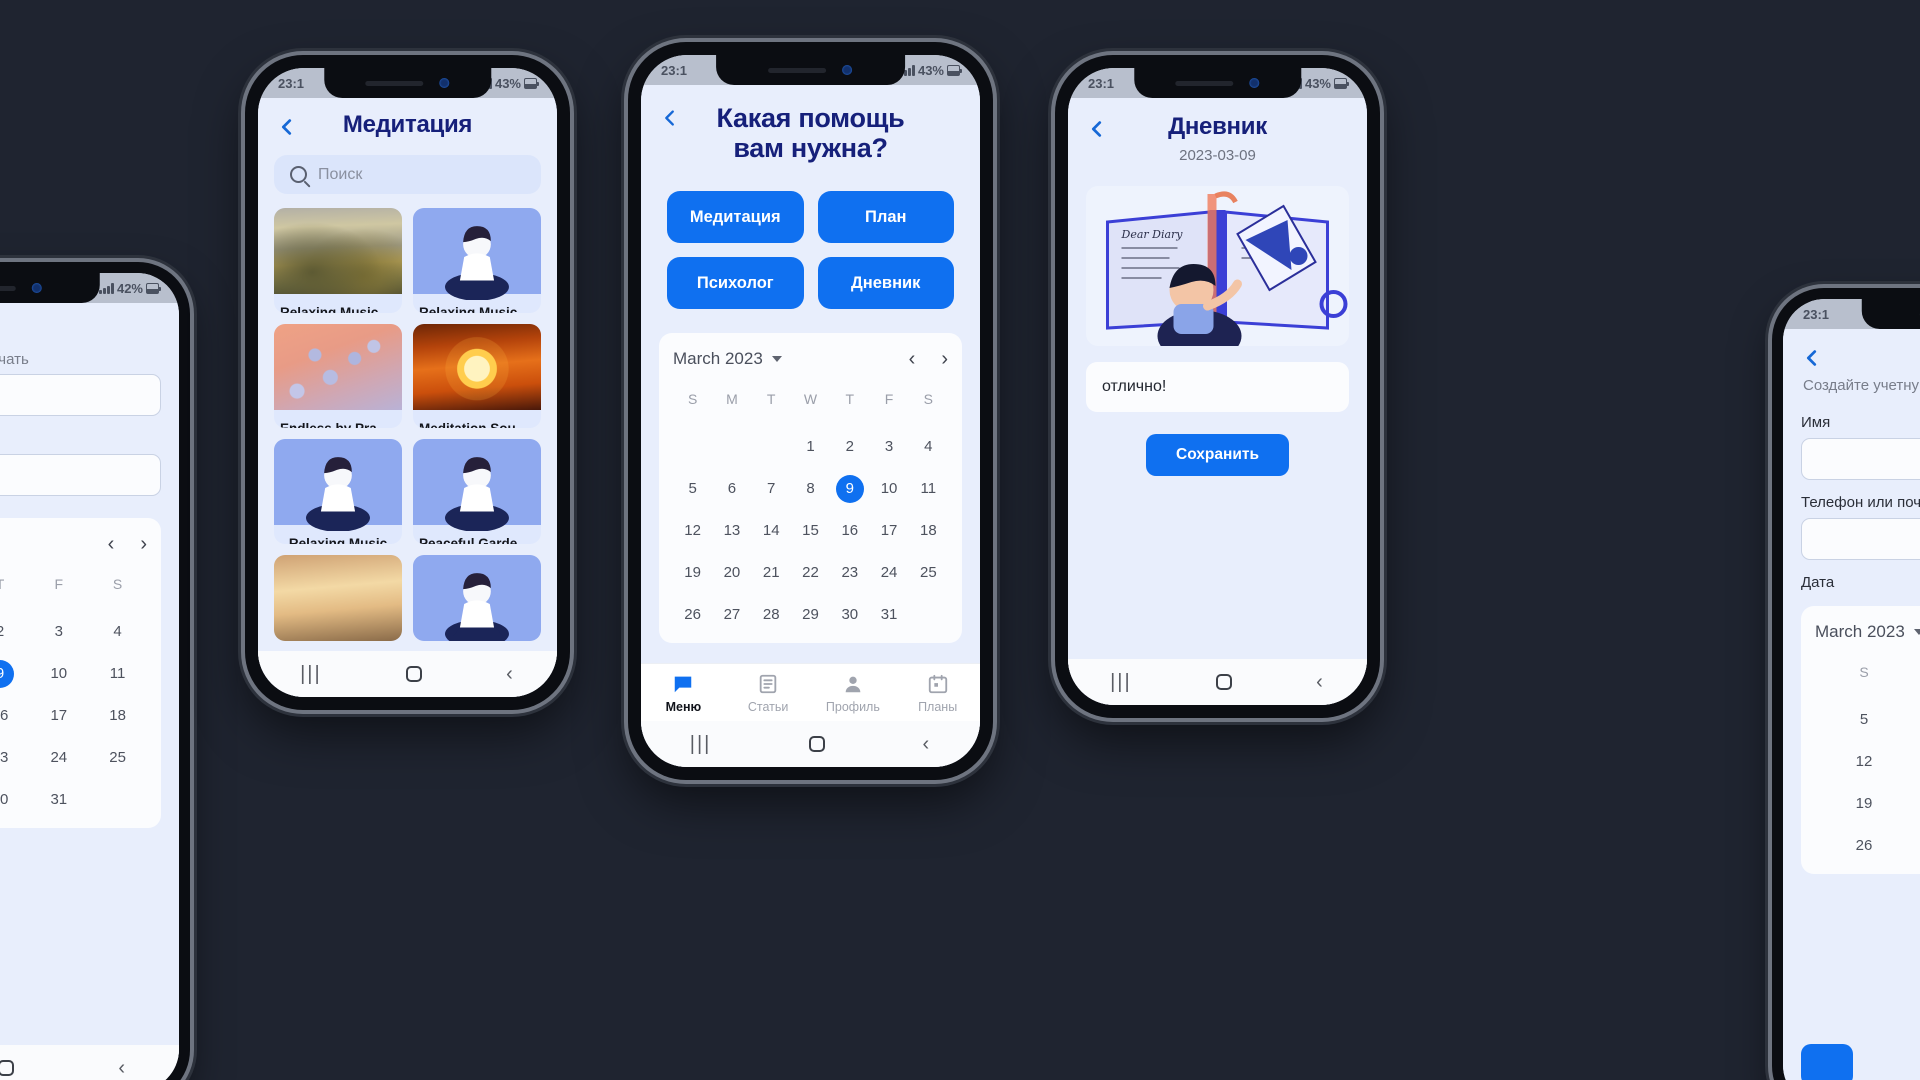  What do you see at coordinates (810, 531) in the screenshot?
I see `calendar-day: 15` at bounding box center [810, 531].